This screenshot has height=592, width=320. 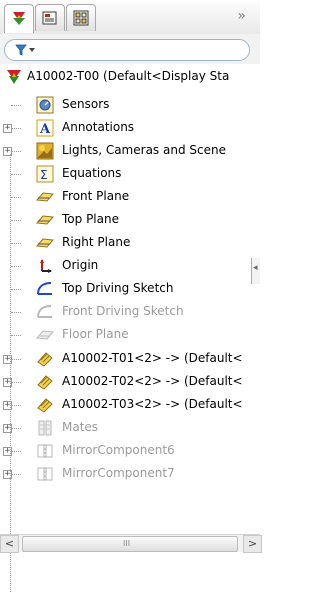 What do you see at coordinates (123, 311) in the screenshot?
I see `tree-item-label: Front Driving Sketch` at bounding box center [123, 311].